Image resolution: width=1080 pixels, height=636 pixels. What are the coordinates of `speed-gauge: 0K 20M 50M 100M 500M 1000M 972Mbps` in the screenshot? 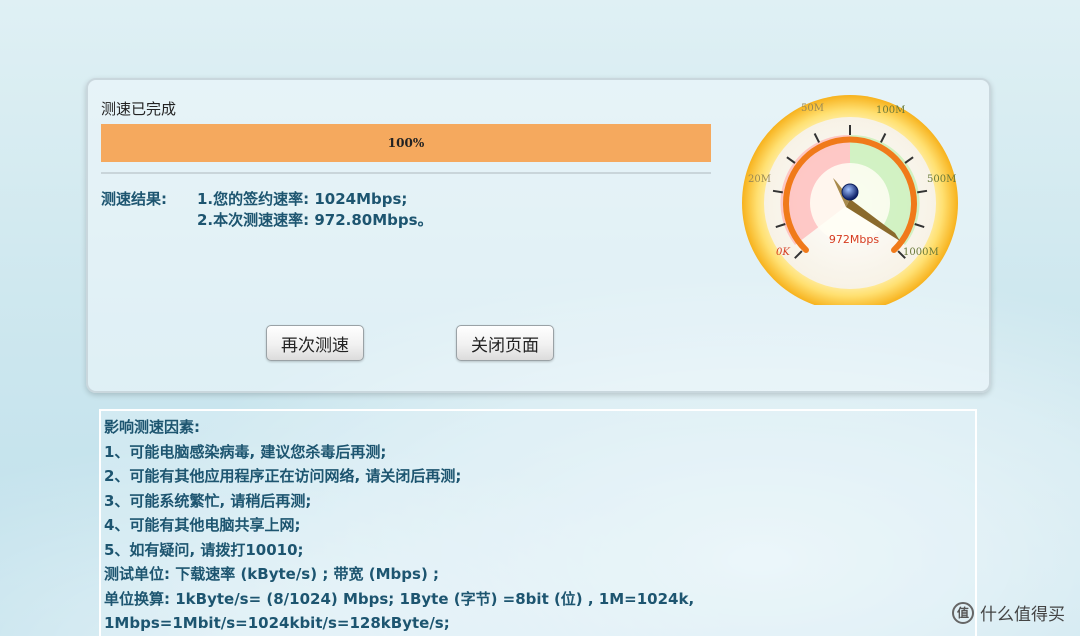 It's located at (850, 200).